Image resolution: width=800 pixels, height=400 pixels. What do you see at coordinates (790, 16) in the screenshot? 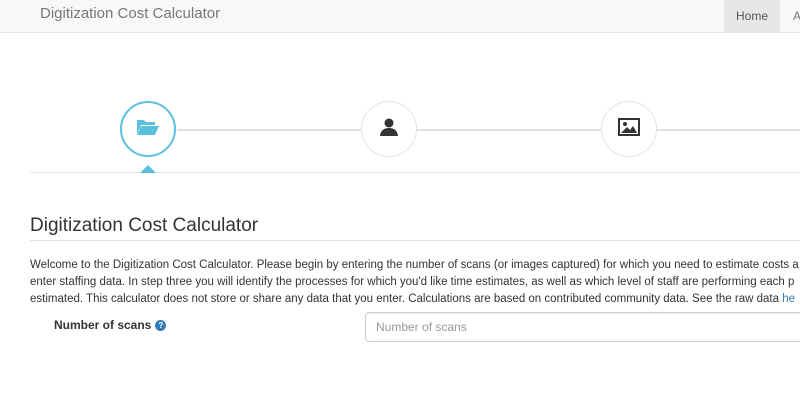
I see `nav-item-a: A` at bounding box center [790, 16].